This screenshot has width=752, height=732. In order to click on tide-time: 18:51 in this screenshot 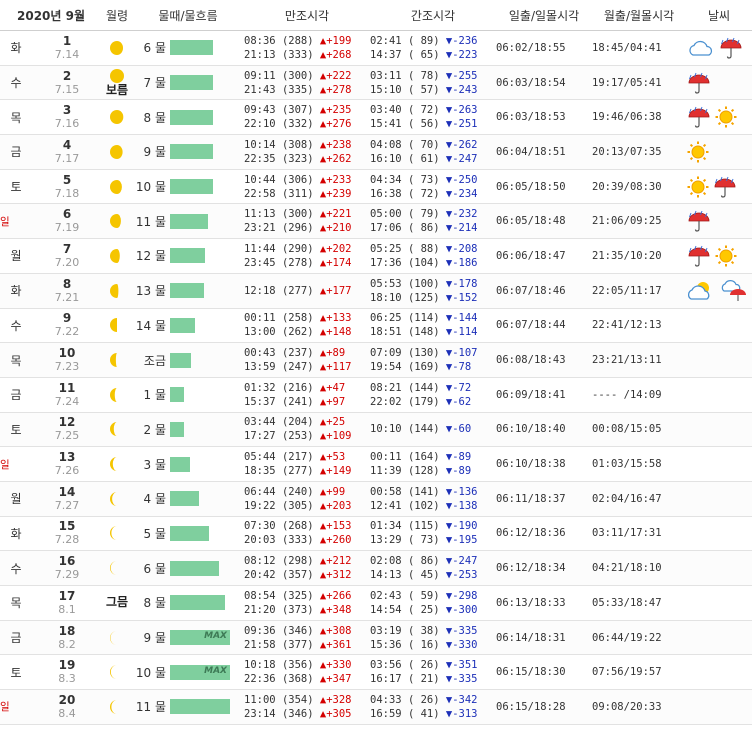, I will do `click(386, 332)`.